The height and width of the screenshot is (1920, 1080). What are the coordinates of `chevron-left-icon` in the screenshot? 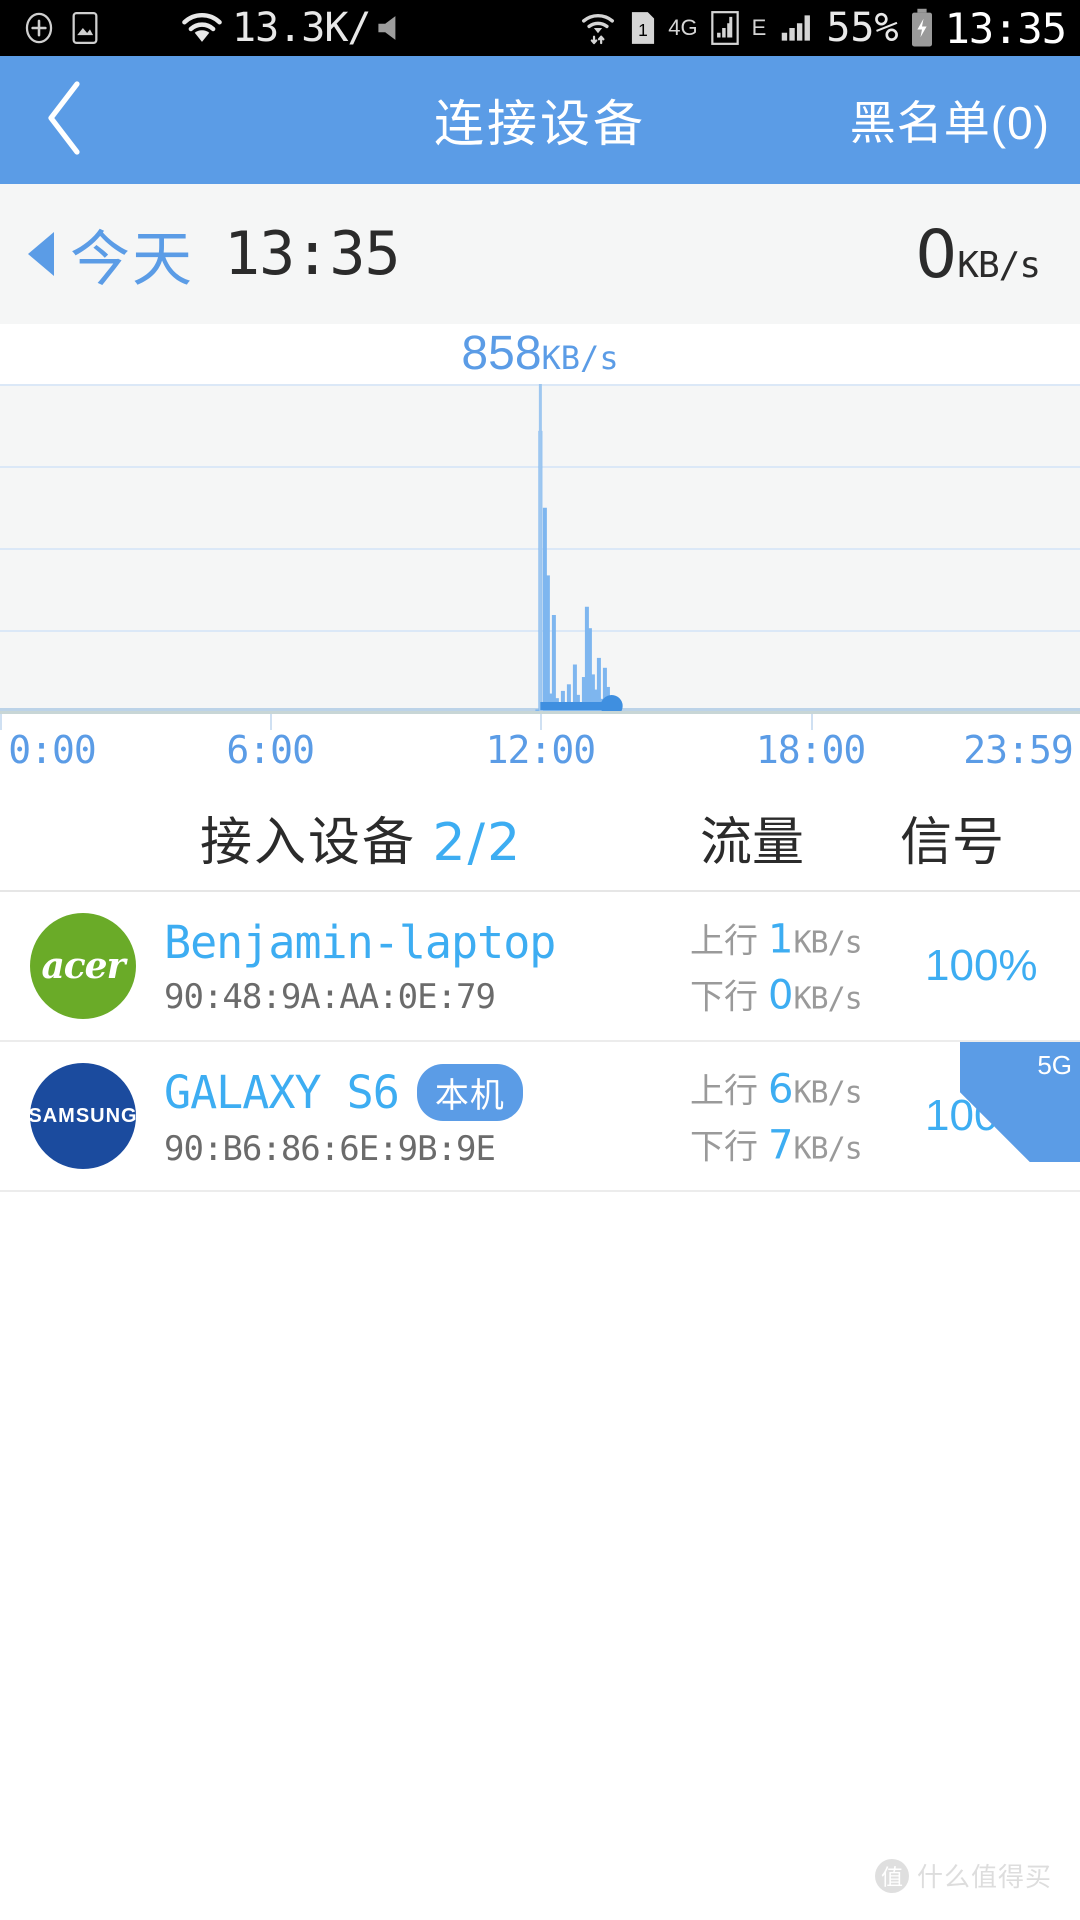 It's located at (65, 120).